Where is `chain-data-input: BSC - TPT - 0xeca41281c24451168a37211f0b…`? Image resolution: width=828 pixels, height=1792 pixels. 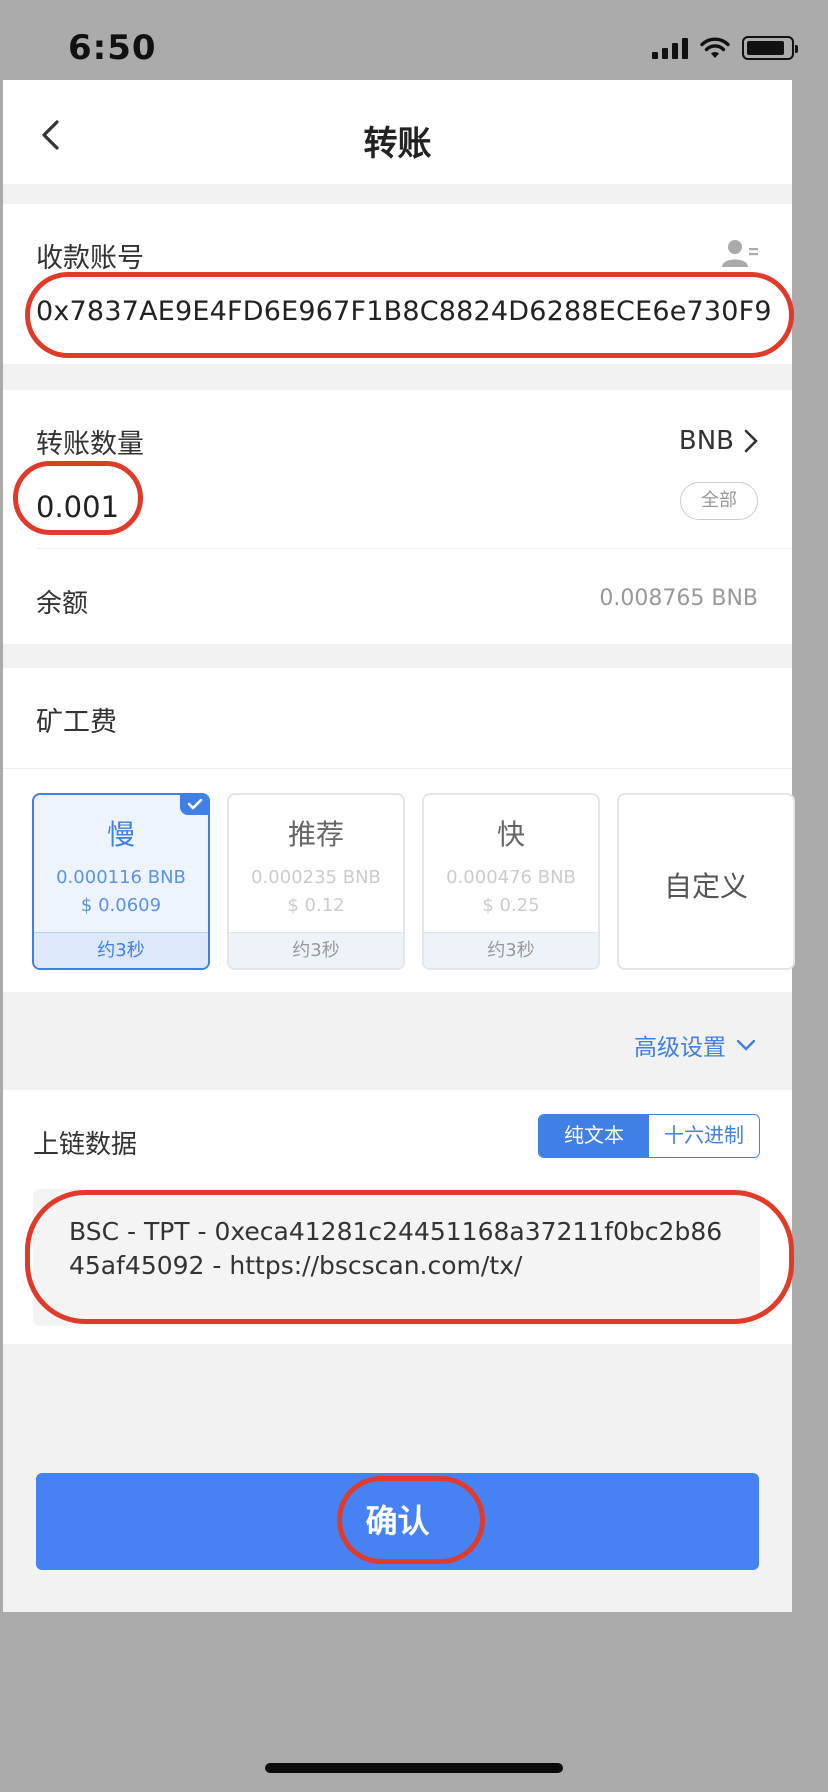
chain-data-input: BSC - TPT - 0xeca41281c24451168a37211f0b… is located at coordinates (396, 1257).